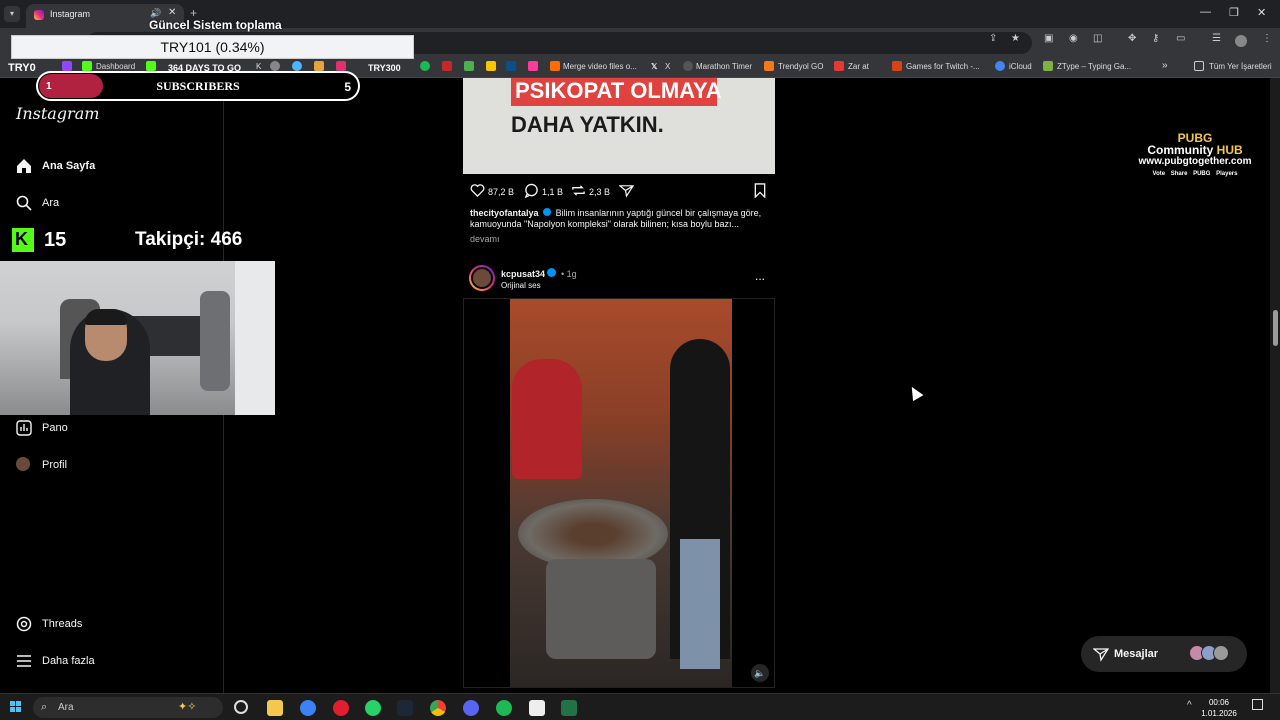 The height and width of the screenshot is (720, 1280). I want to click on windows-taskbar: ⌕ Ara ✦✧ ^ 00:06 1.01.2026, so click(640, 706).